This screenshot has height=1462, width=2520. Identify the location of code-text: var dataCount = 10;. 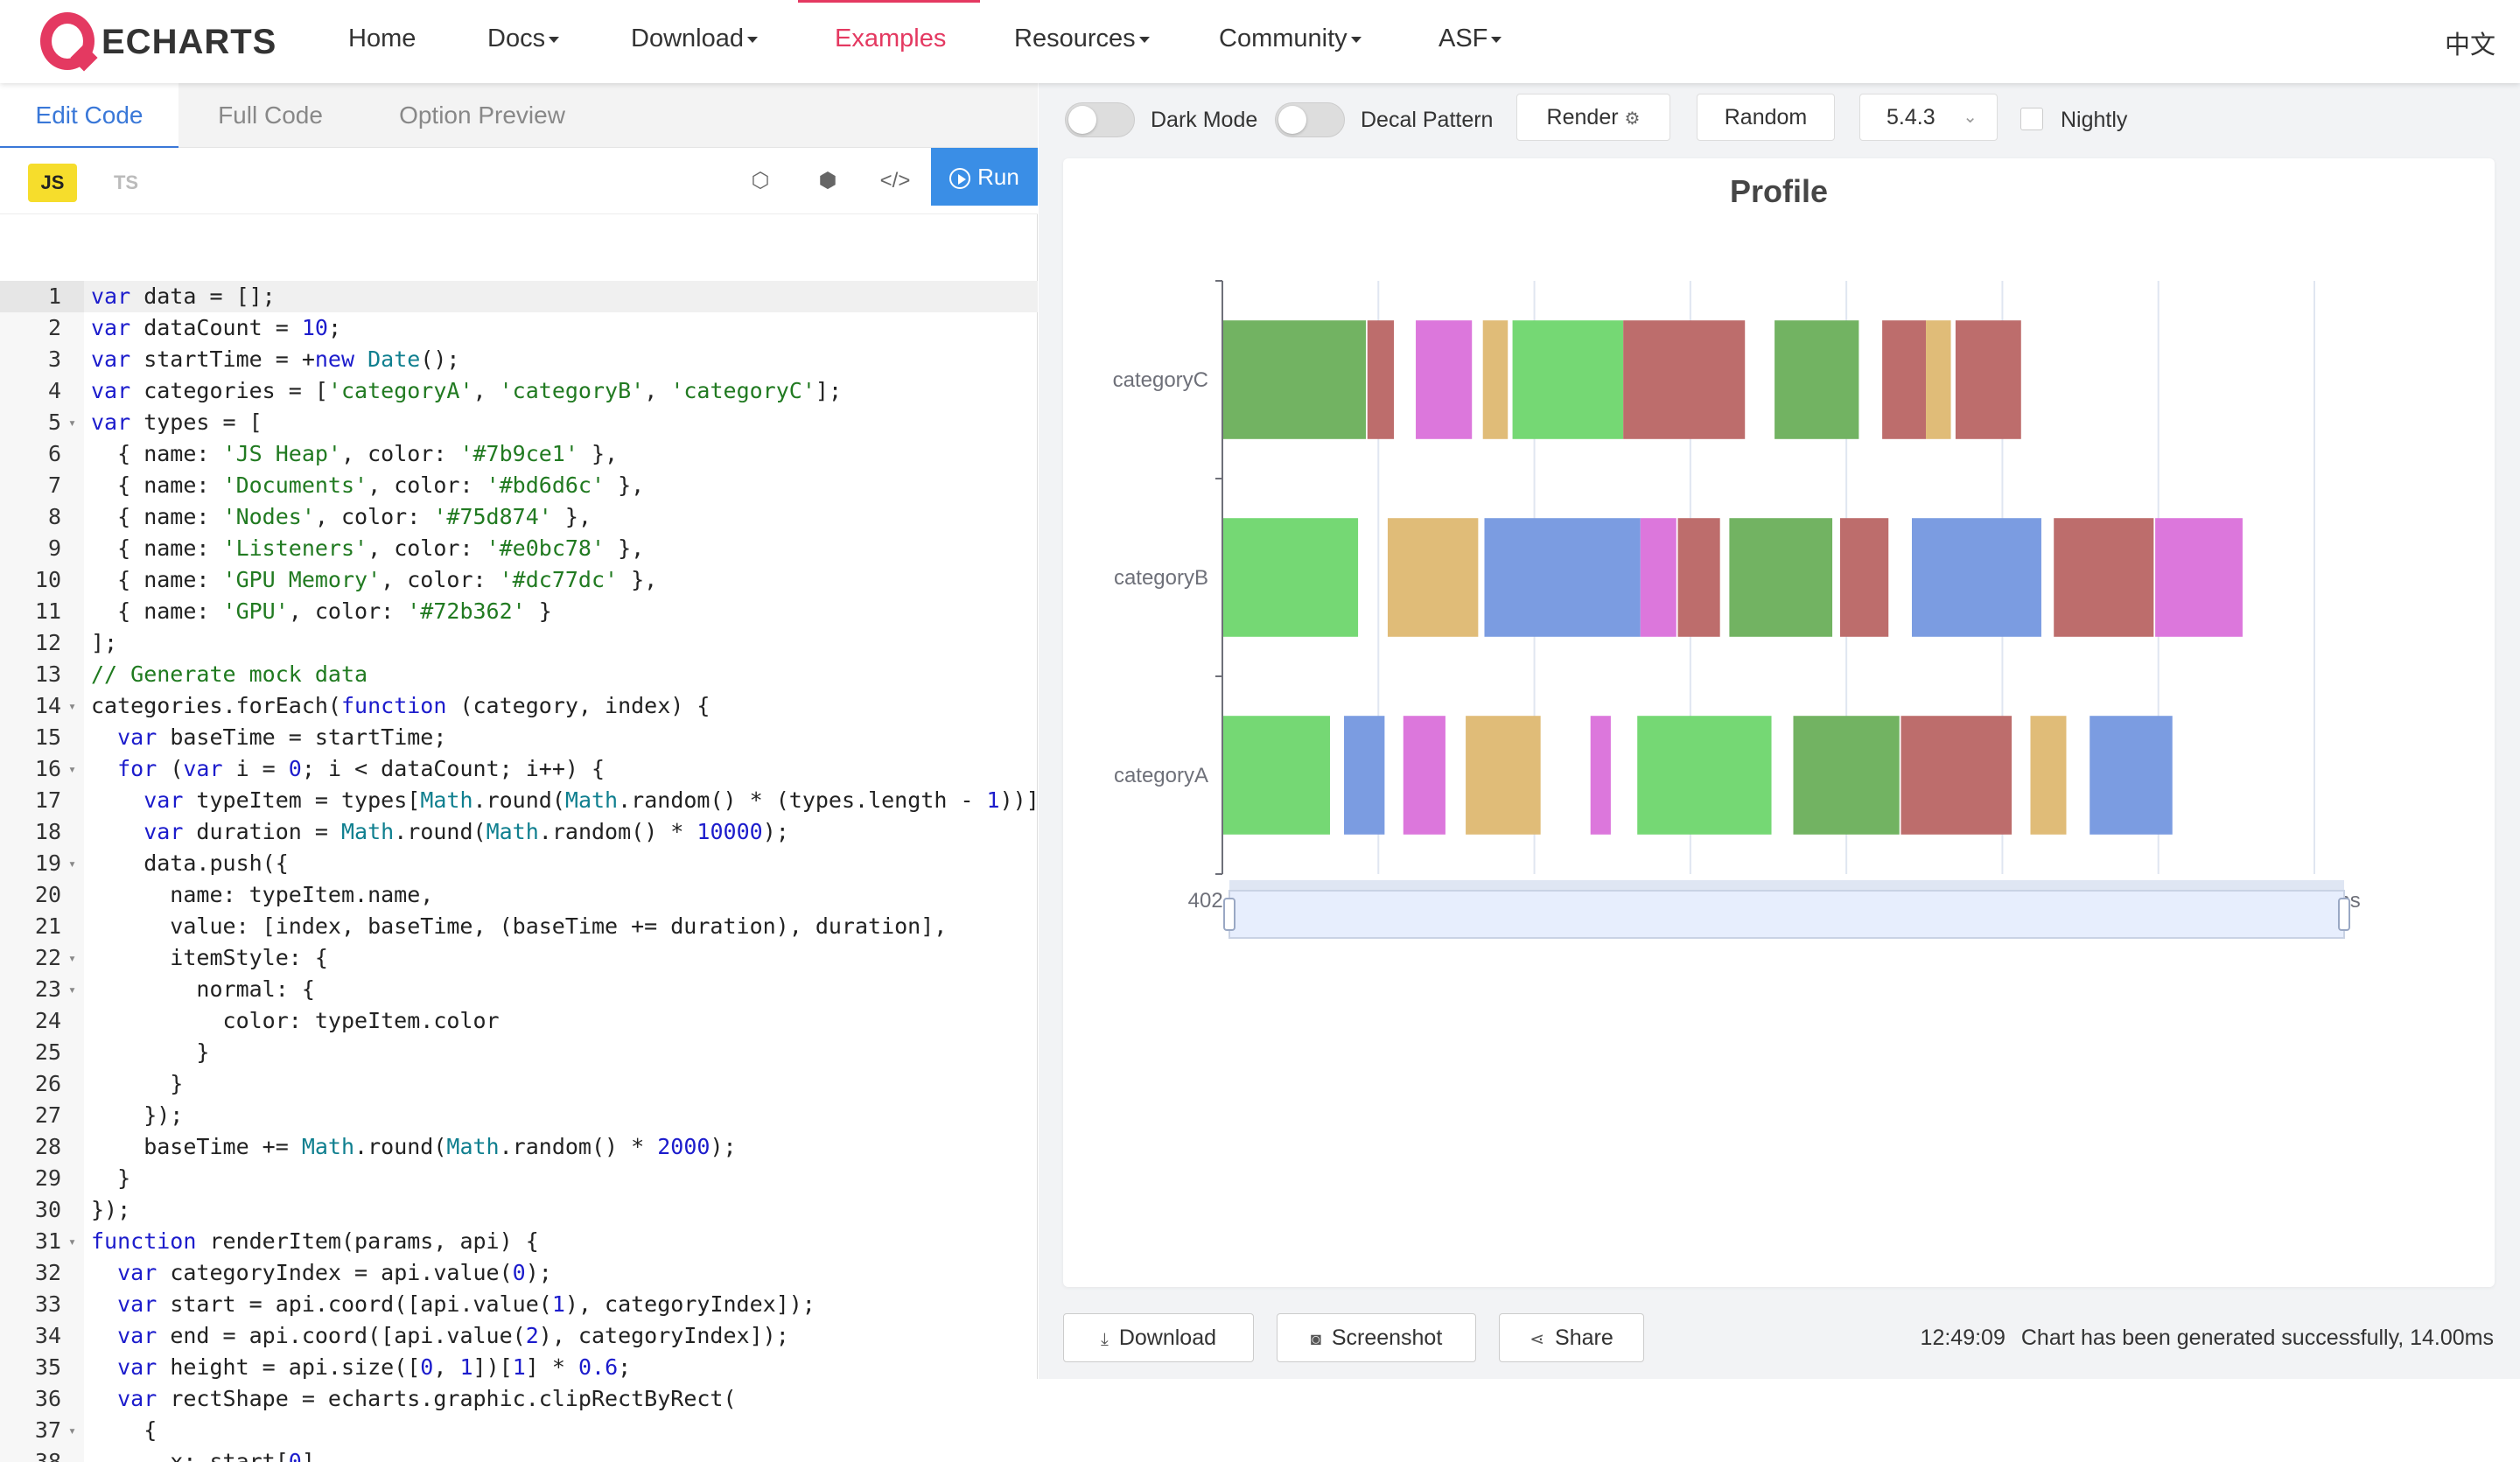
(216, 327).